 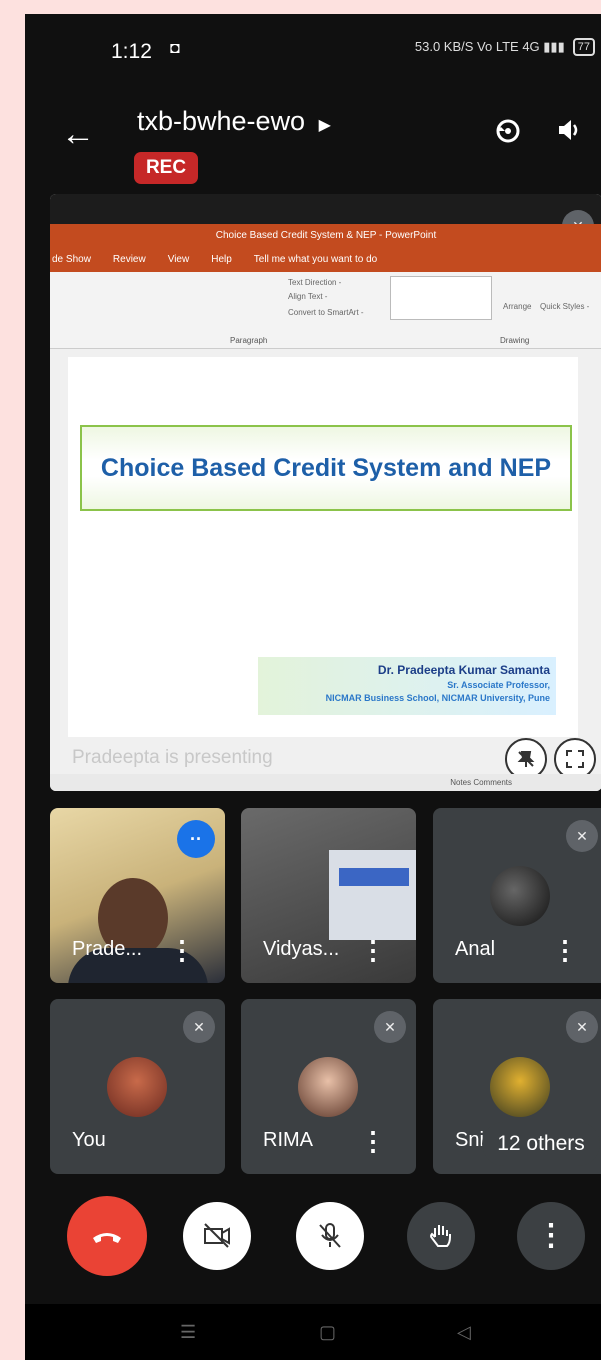 I want to click on participant-video-screen, so click(x=374, y=877).